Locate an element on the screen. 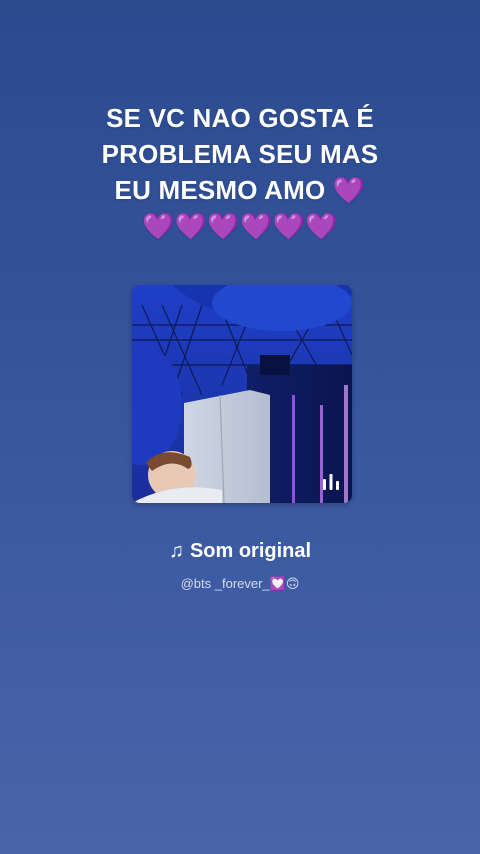  sound-title-text: Som original is located at coordinates (250, 551).